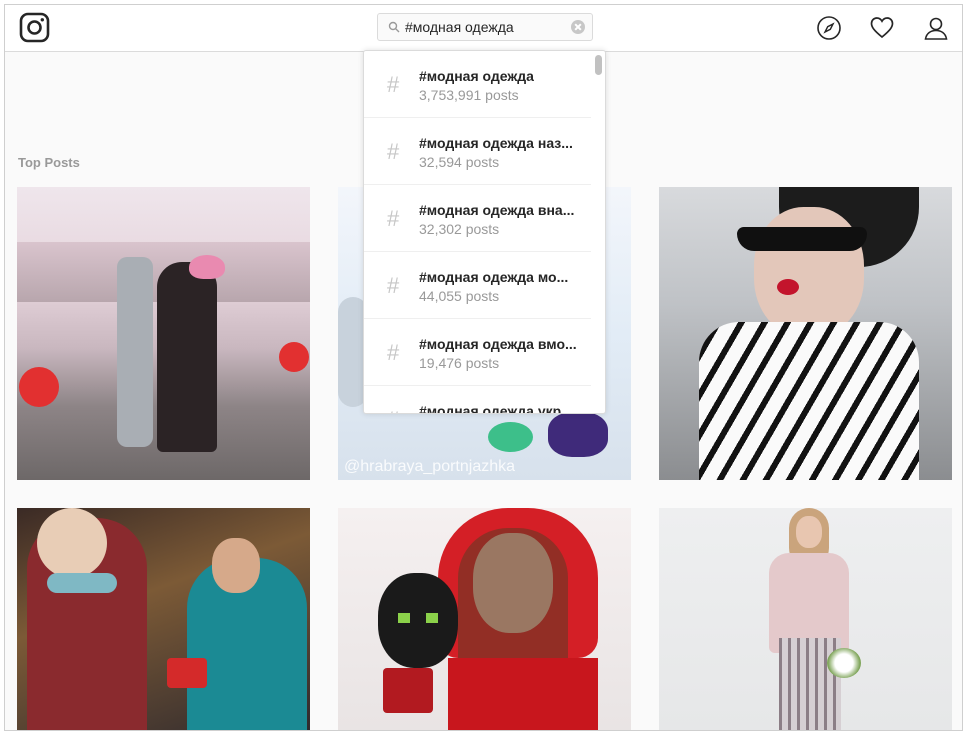  Describe the element at coordinates (49, 162) in the screenshot. I see `top-posts-heading: Top Posts` at that location.